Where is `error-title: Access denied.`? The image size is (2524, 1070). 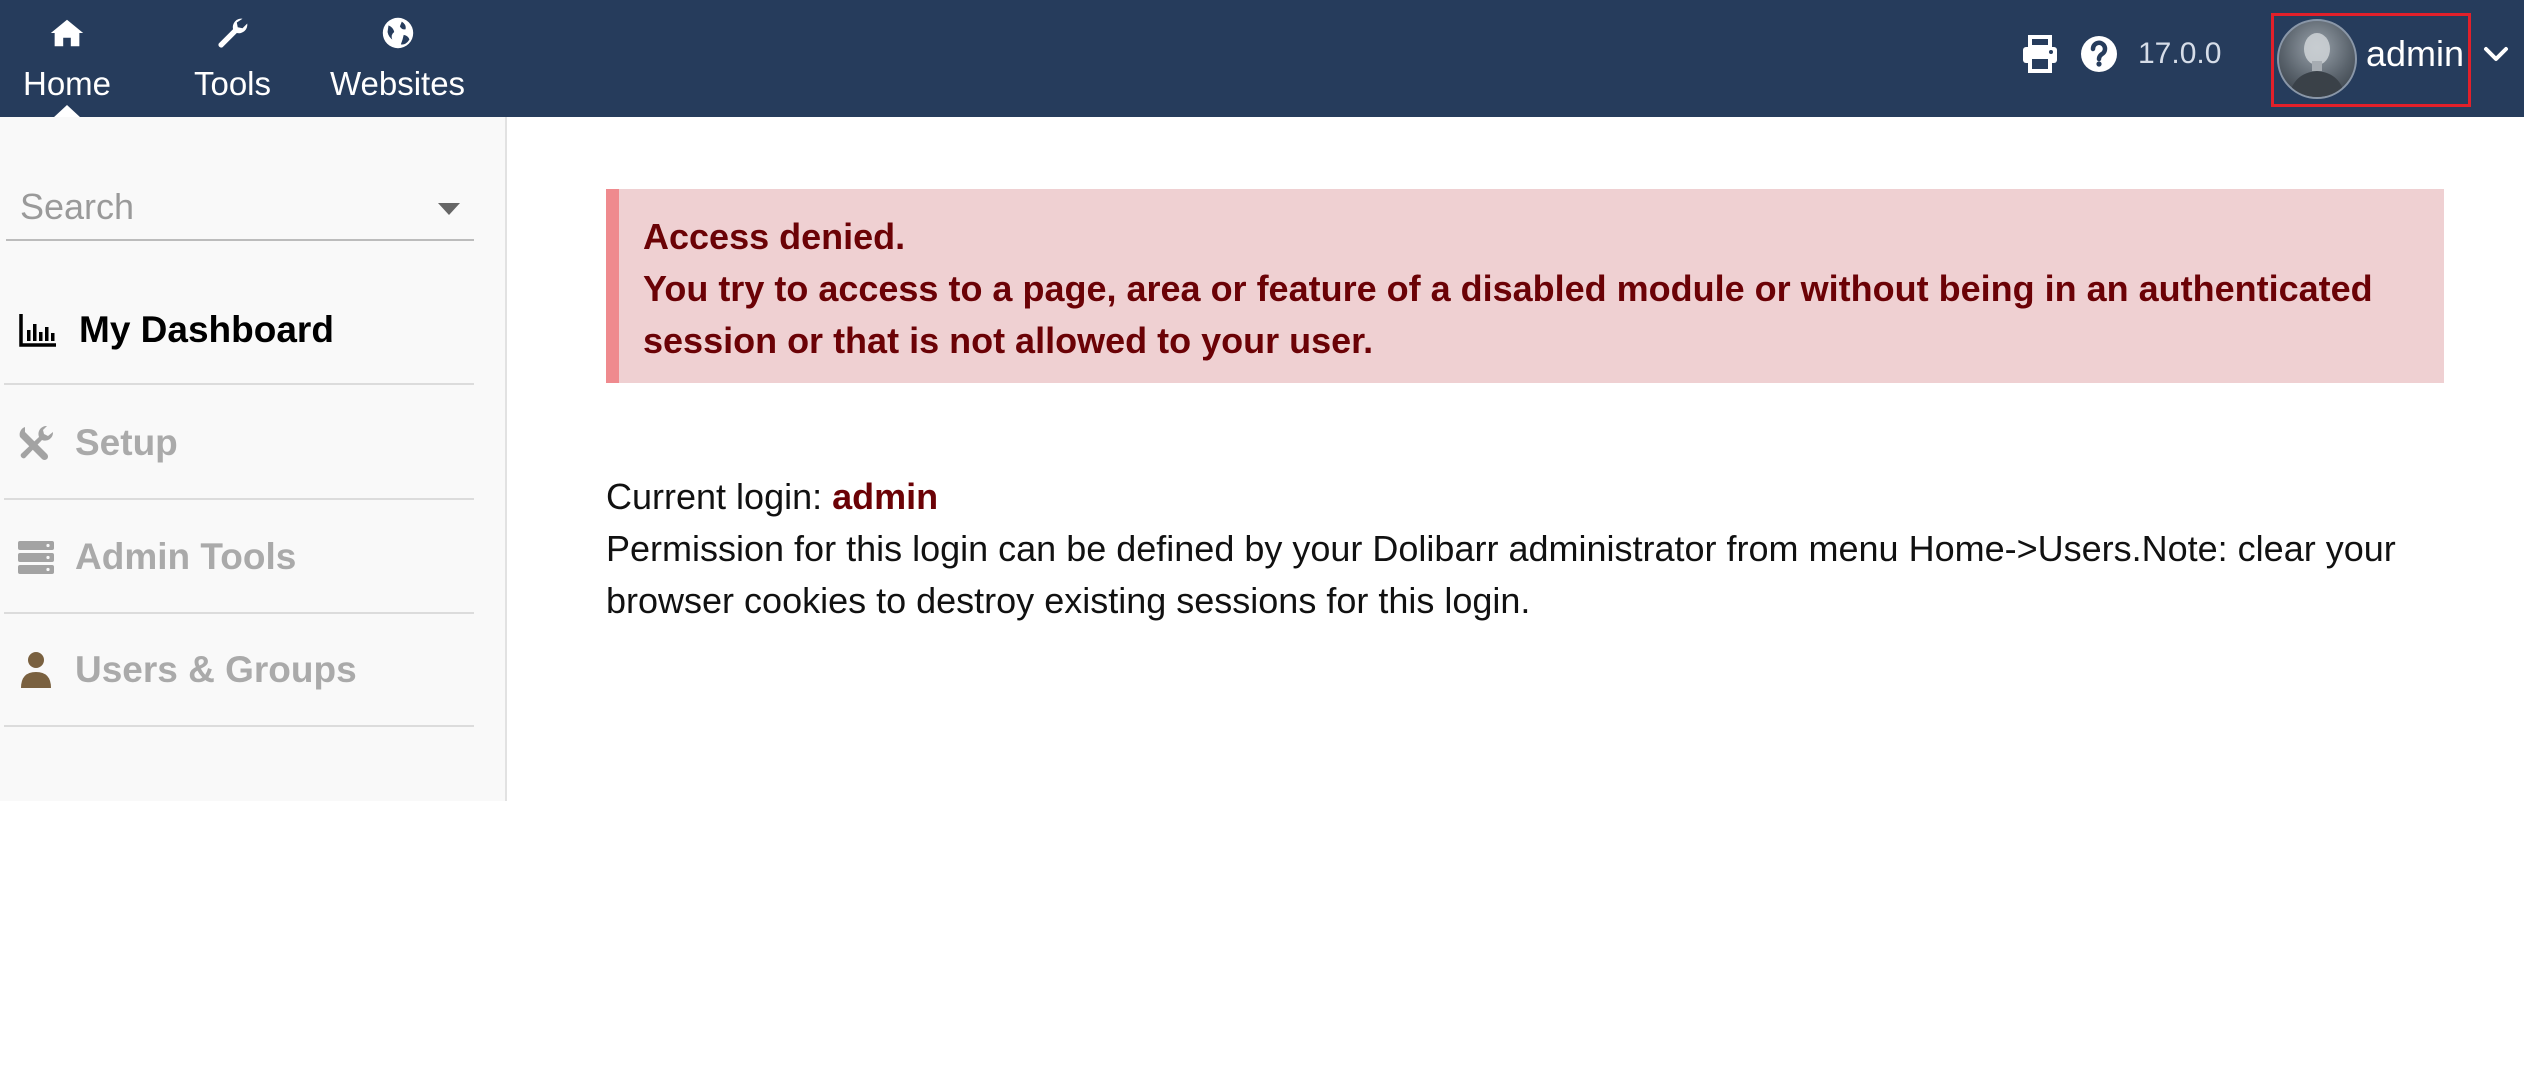
error-title: Access denied. is located at coordinates (774, 236).